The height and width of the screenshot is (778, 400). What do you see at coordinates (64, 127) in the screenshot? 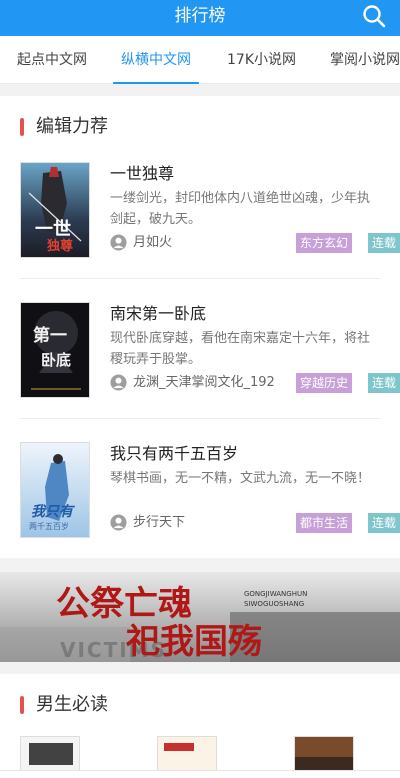
I see `section-title: 编辑力荐` at bounding box center [64, 127].